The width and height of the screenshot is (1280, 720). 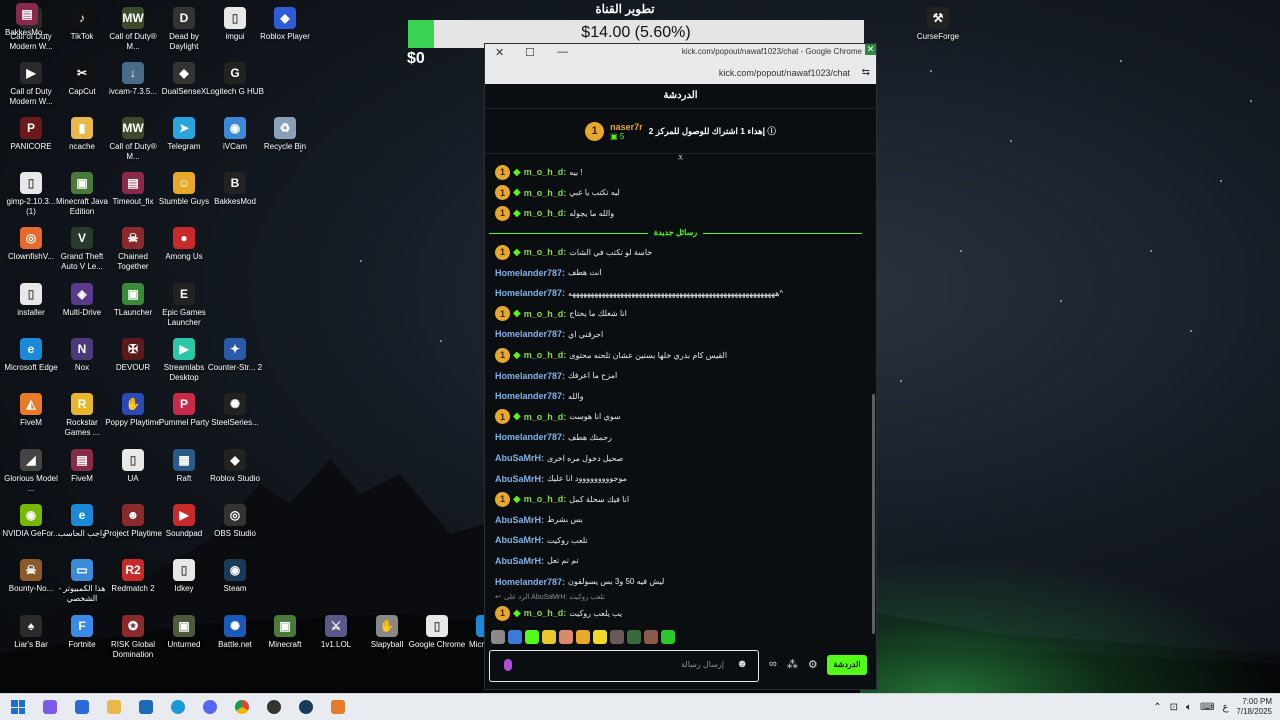 I want to click on desktop-icon-raft: ▦ Raft, so click(x=184, y=465).